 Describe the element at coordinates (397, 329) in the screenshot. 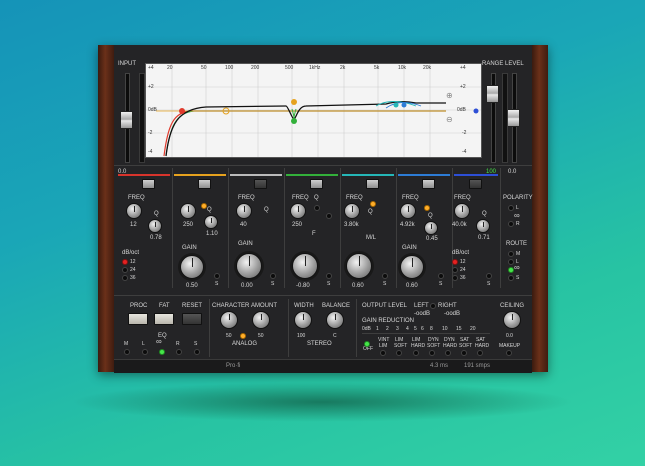

I see `gr-scale-tick: 3` at that location.